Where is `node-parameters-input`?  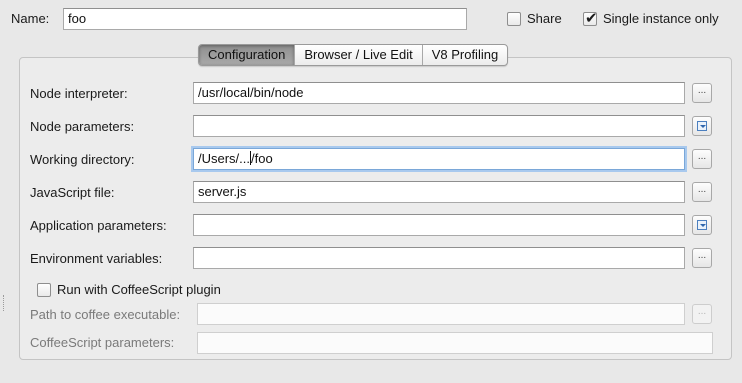 node-parameters-input is located at coordinates (439, 126).